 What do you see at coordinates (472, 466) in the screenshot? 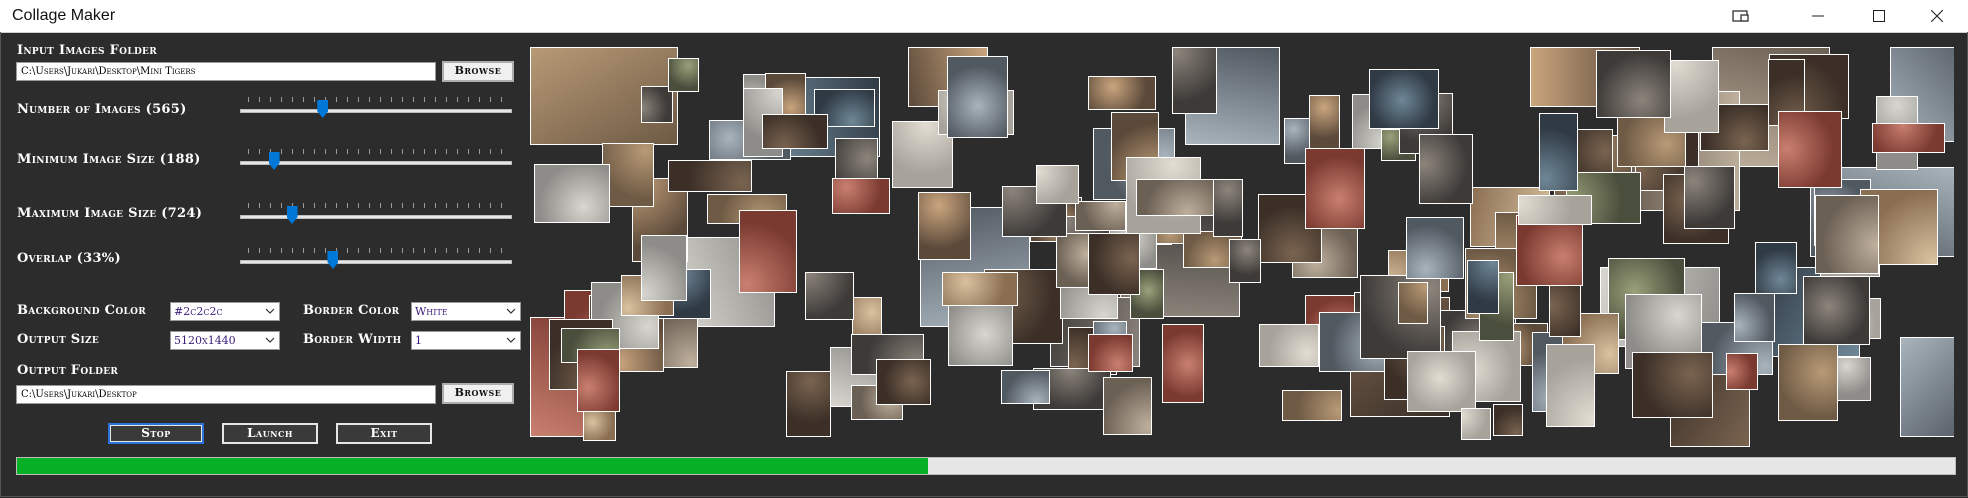
I see `progress-fill` at bounding box center [472, 466].